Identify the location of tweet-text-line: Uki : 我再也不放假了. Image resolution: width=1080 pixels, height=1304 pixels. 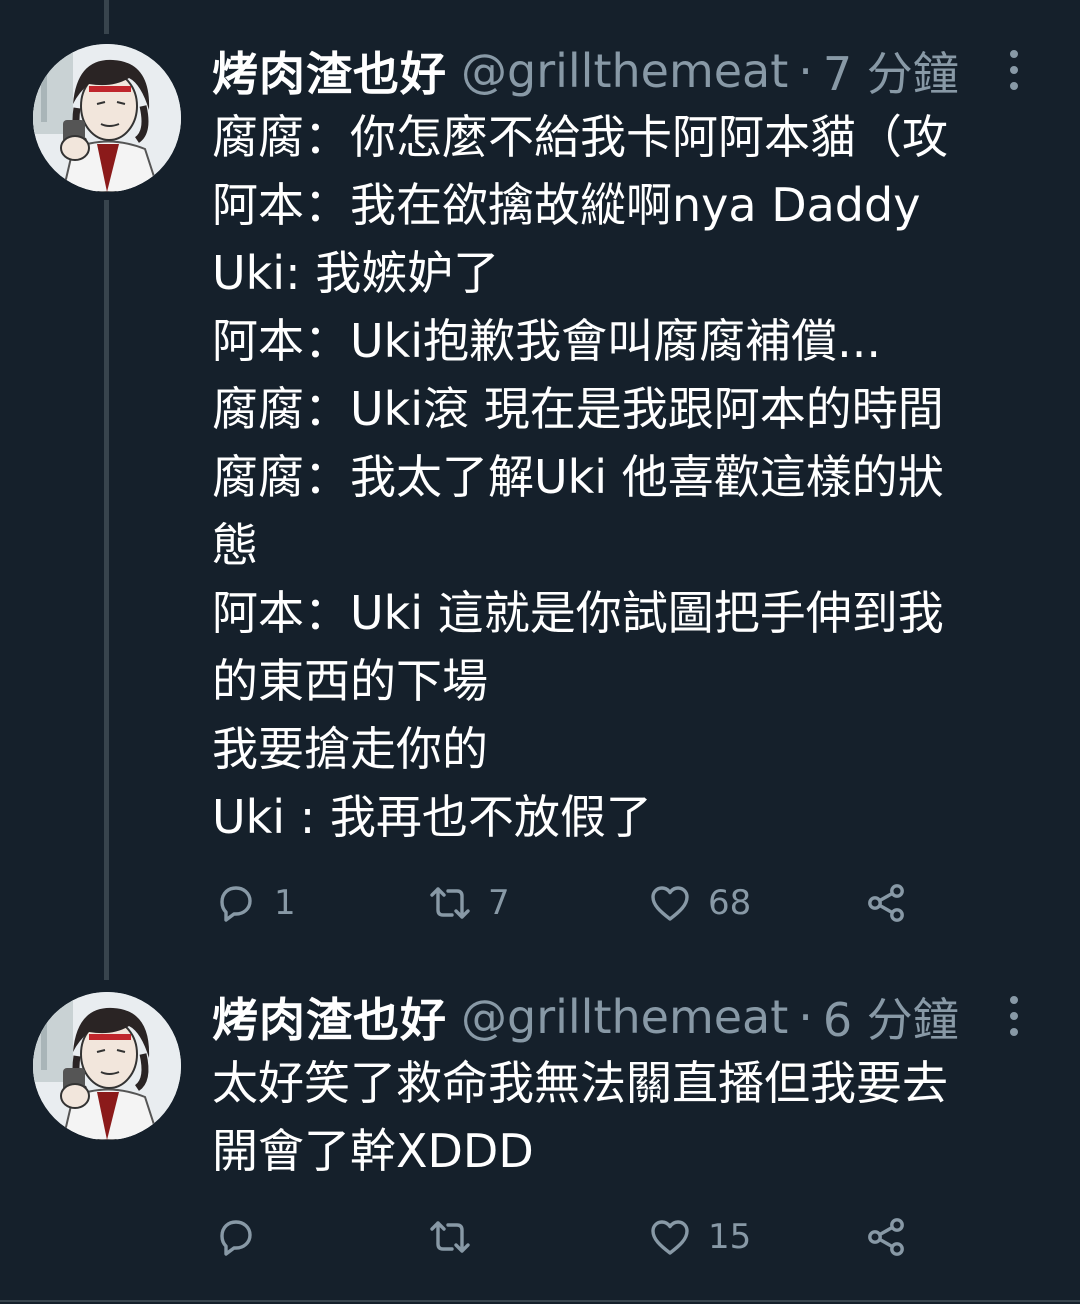
(432, 817).